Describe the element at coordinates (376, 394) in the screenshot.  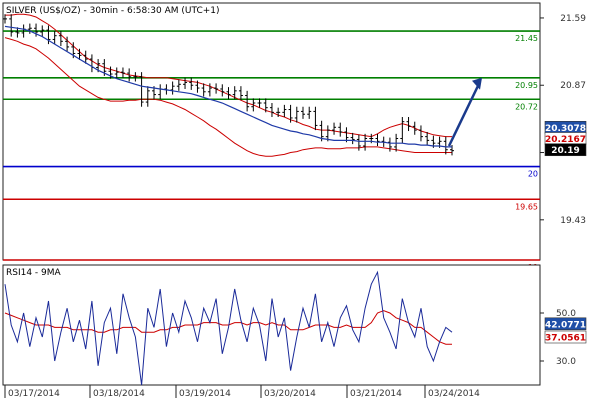
I see `x-tick-label-4: 03/21/2014` at that location.